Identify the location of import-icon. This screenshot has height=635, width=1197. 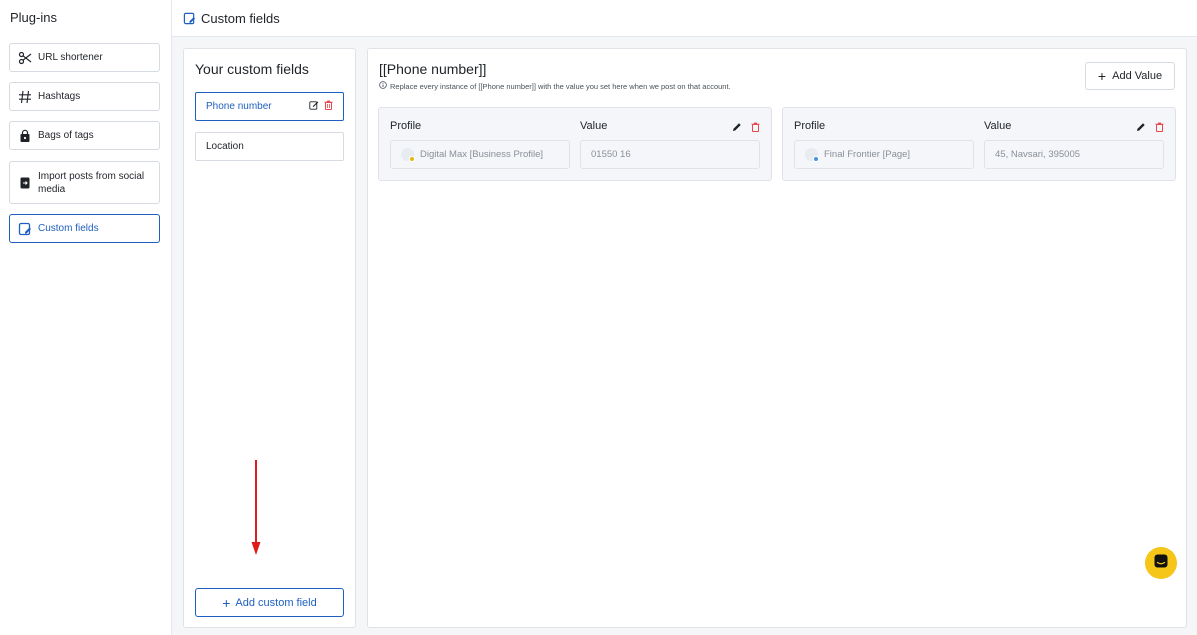
(25, 183).